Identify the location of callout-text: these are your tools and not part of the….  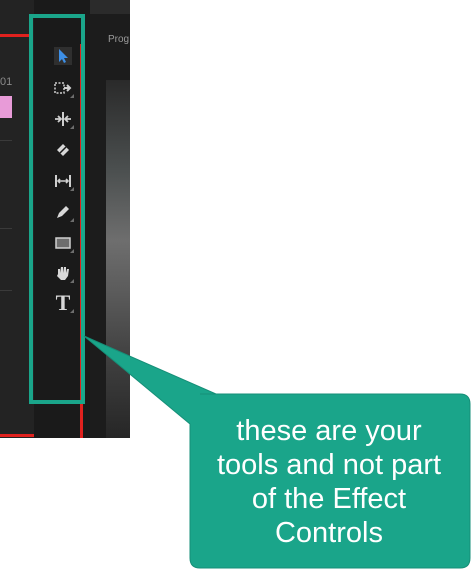
(329, 482).